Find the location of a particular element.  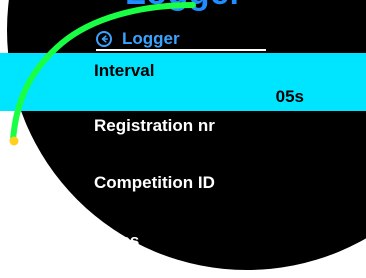

menu-item-interval: Interval is located at coordinates (214, 70).